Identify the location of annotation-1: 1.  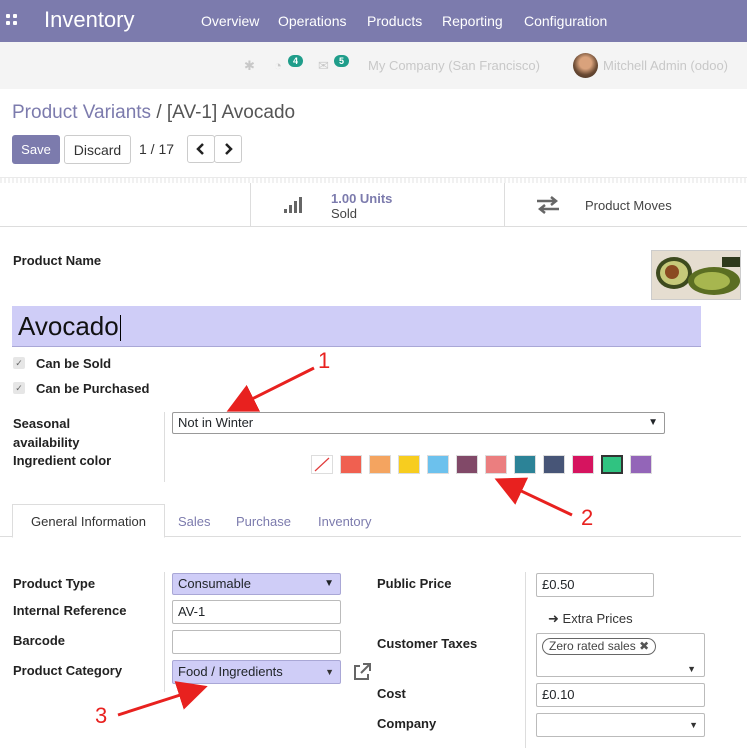
(324, 360).